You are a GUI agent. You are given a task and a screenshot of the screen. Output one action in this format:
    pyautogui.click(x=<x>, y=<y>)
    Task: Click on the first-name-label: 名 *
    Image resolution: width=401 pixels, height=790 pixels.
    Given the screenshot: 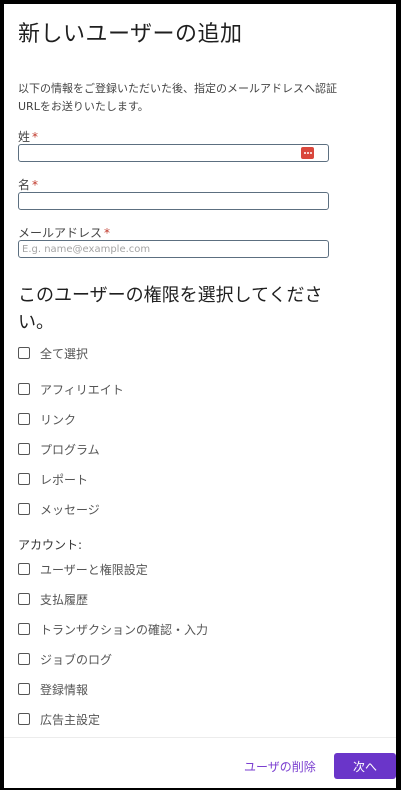 What is the action you would take?
    pyautogui.click(x=28, y=184)
    